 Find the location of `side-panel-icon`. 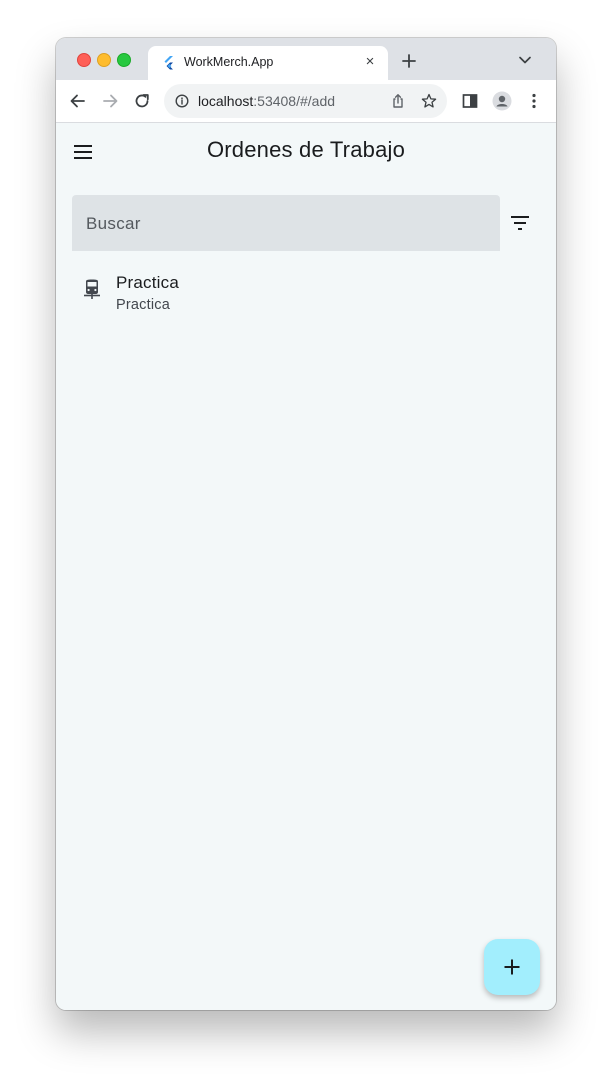

side-panel-icon is located at coordinates (470, 101).